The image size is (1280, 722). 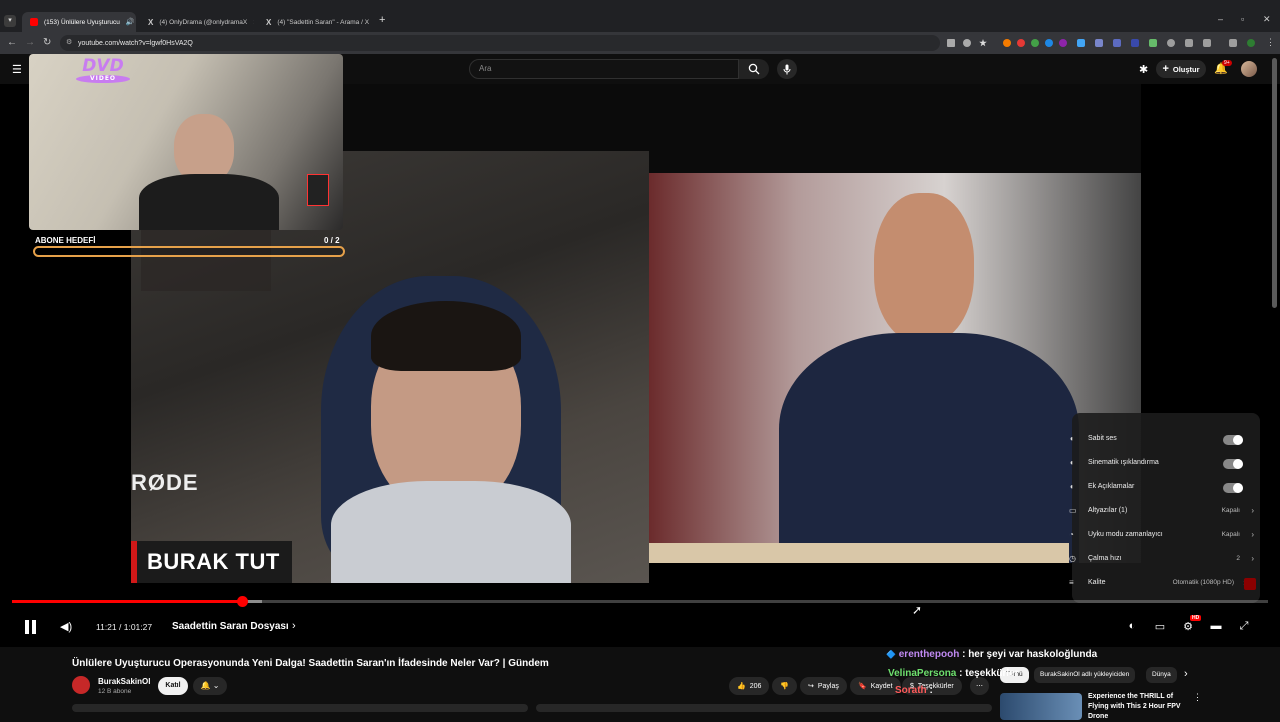 I want to click on maximize-icon: ▫, so click(x=1242, y=19).